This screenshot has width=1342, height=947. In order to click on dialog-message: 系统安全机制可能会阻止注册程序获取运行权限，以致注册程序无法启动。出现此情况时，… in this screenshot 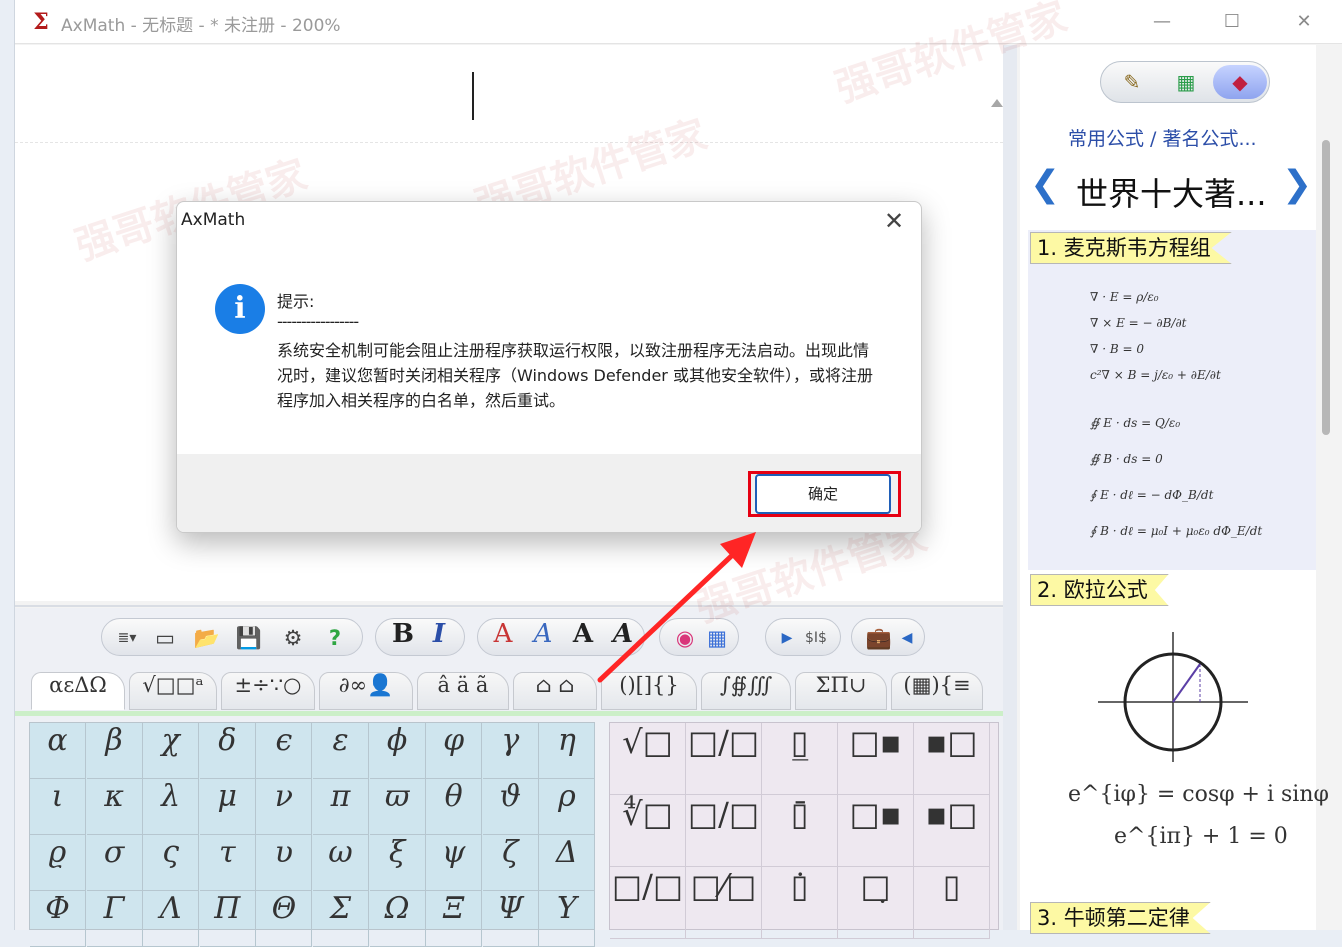, I will do `click(575, 375)`.